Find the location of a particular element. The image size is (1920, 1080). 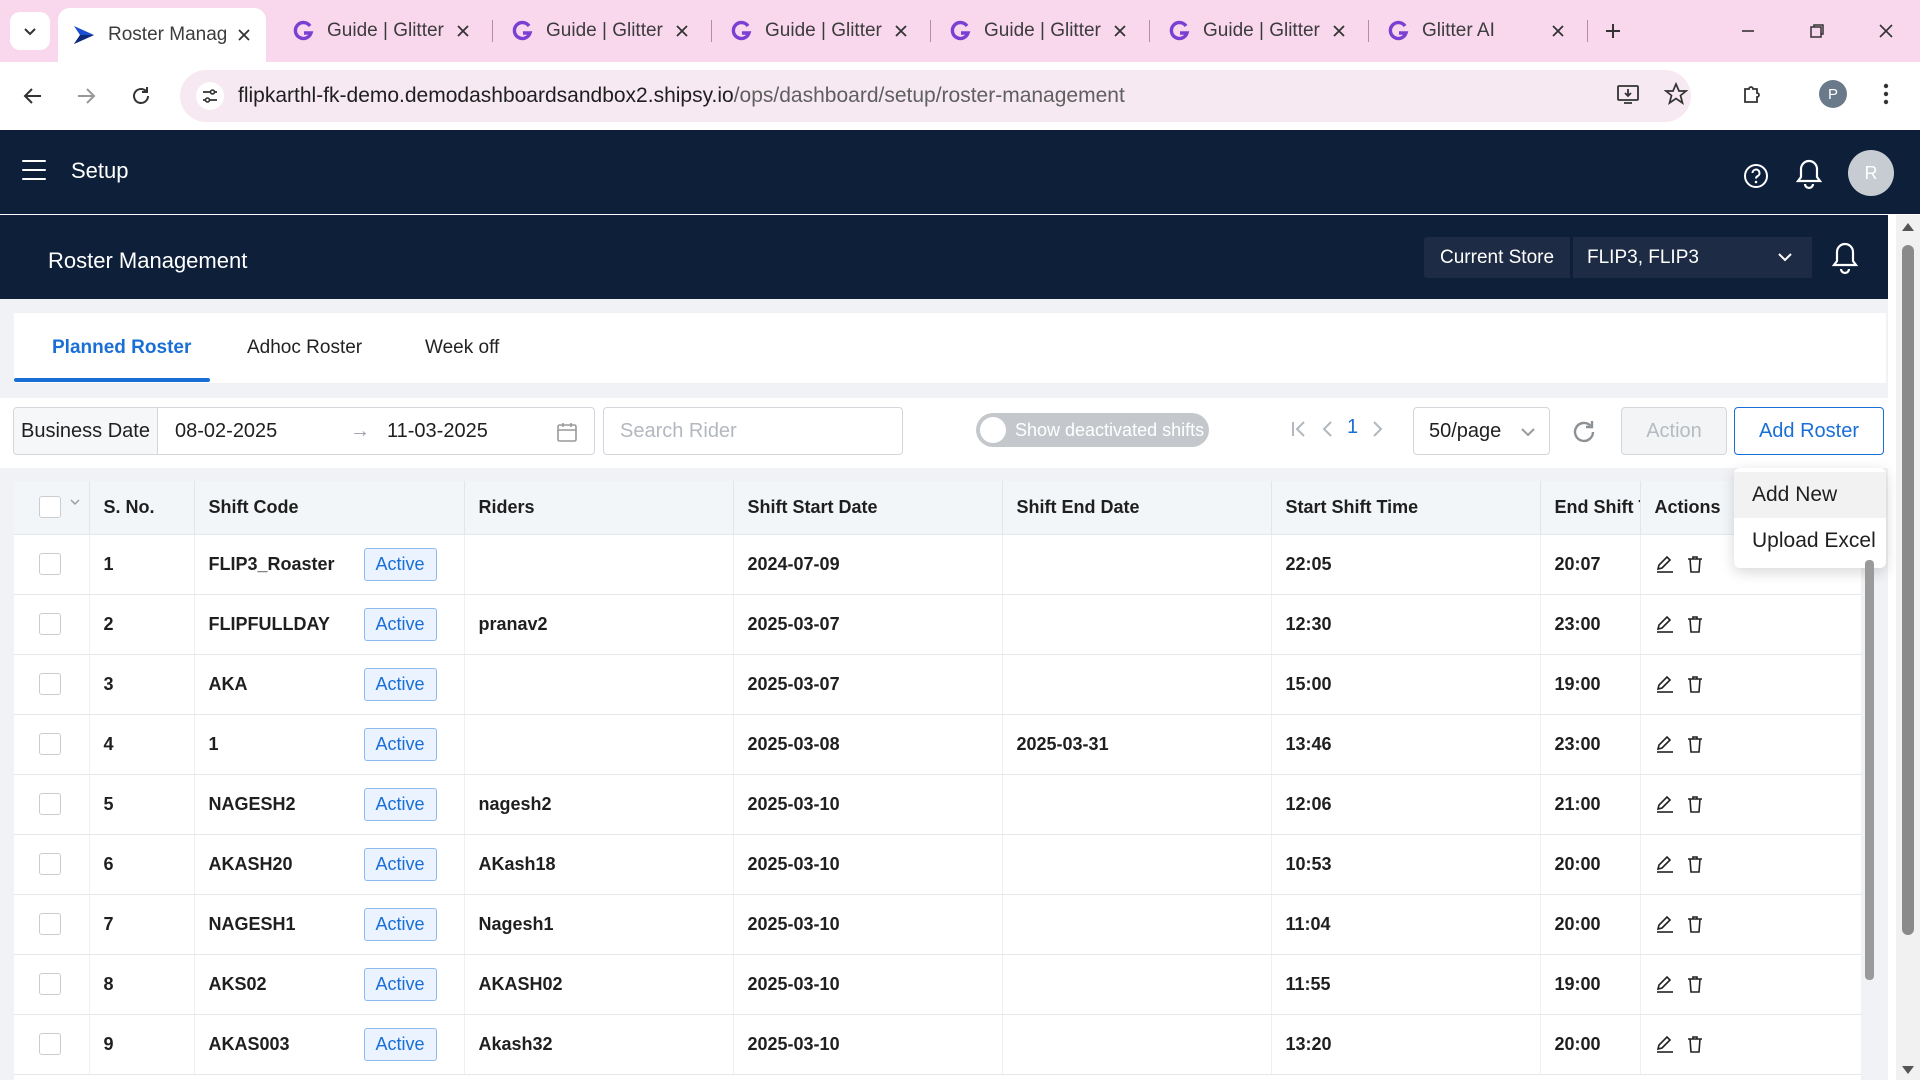

help-icon is located at coordinates (1756, 176).